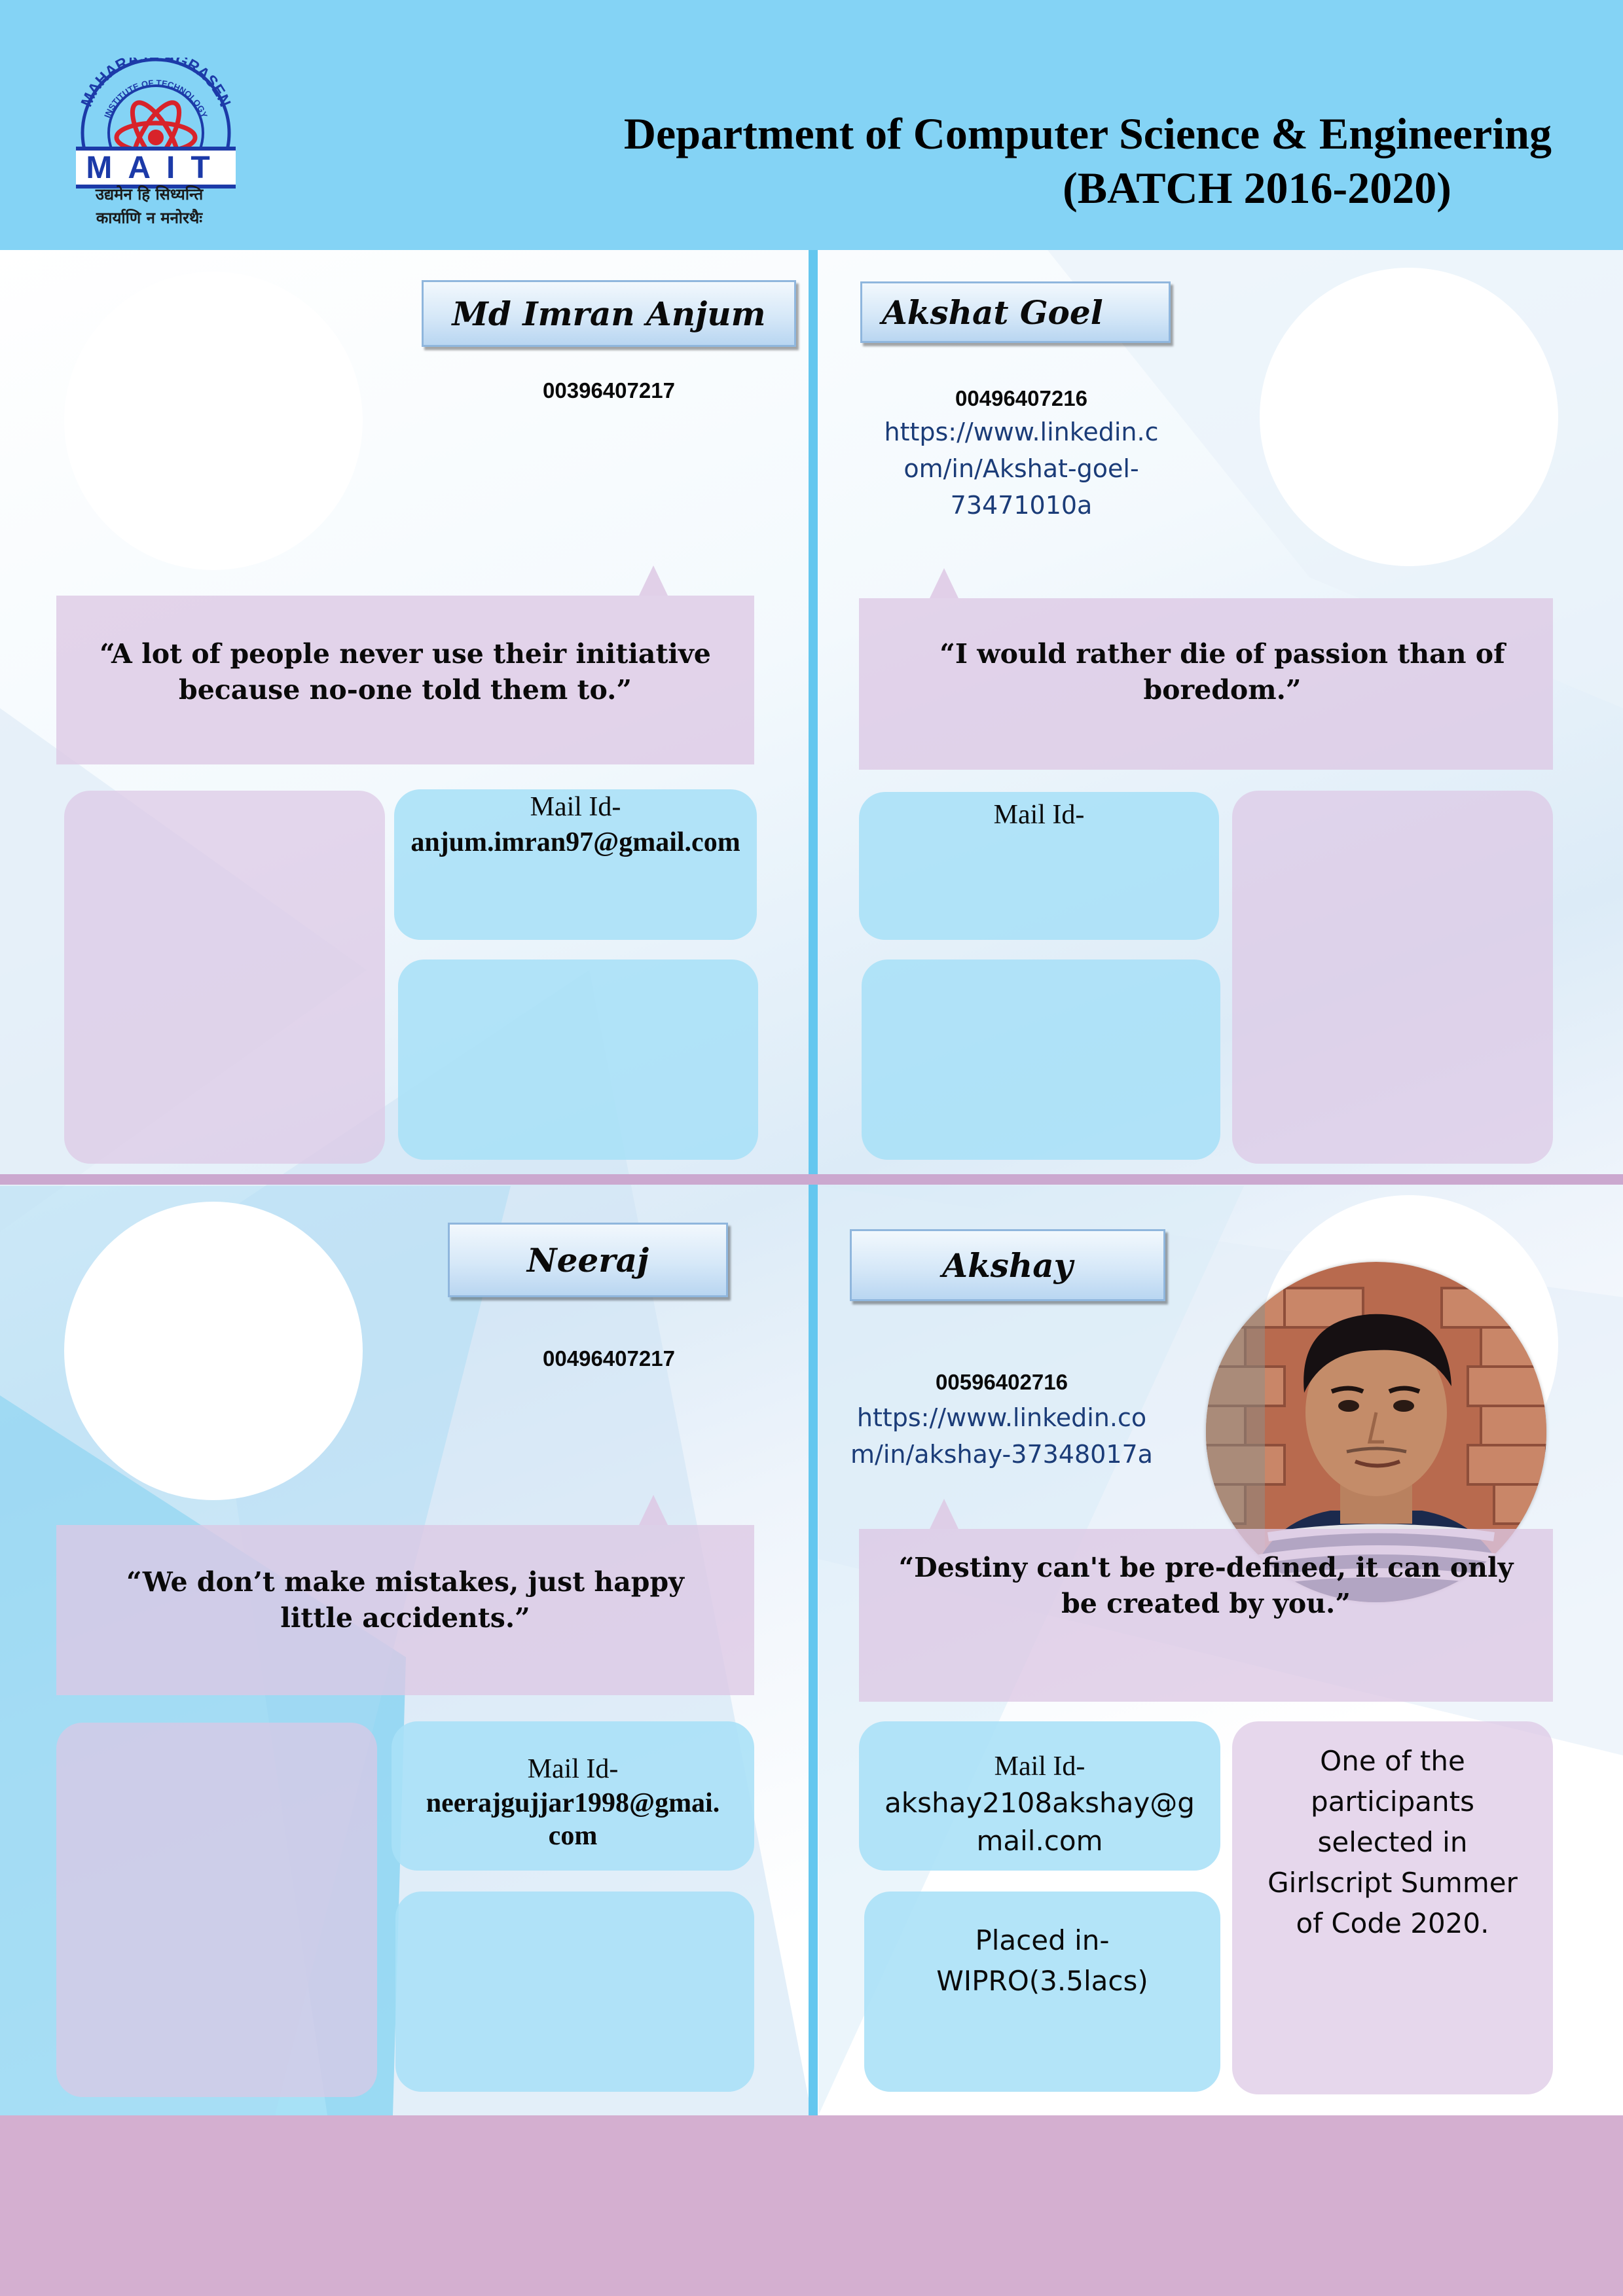  What do you see at coordinates (1001, 1417) in the screenshot?
I see `linkedin-line-4a: https://www.linkedin.co` at bounding box center [1001, 1417].